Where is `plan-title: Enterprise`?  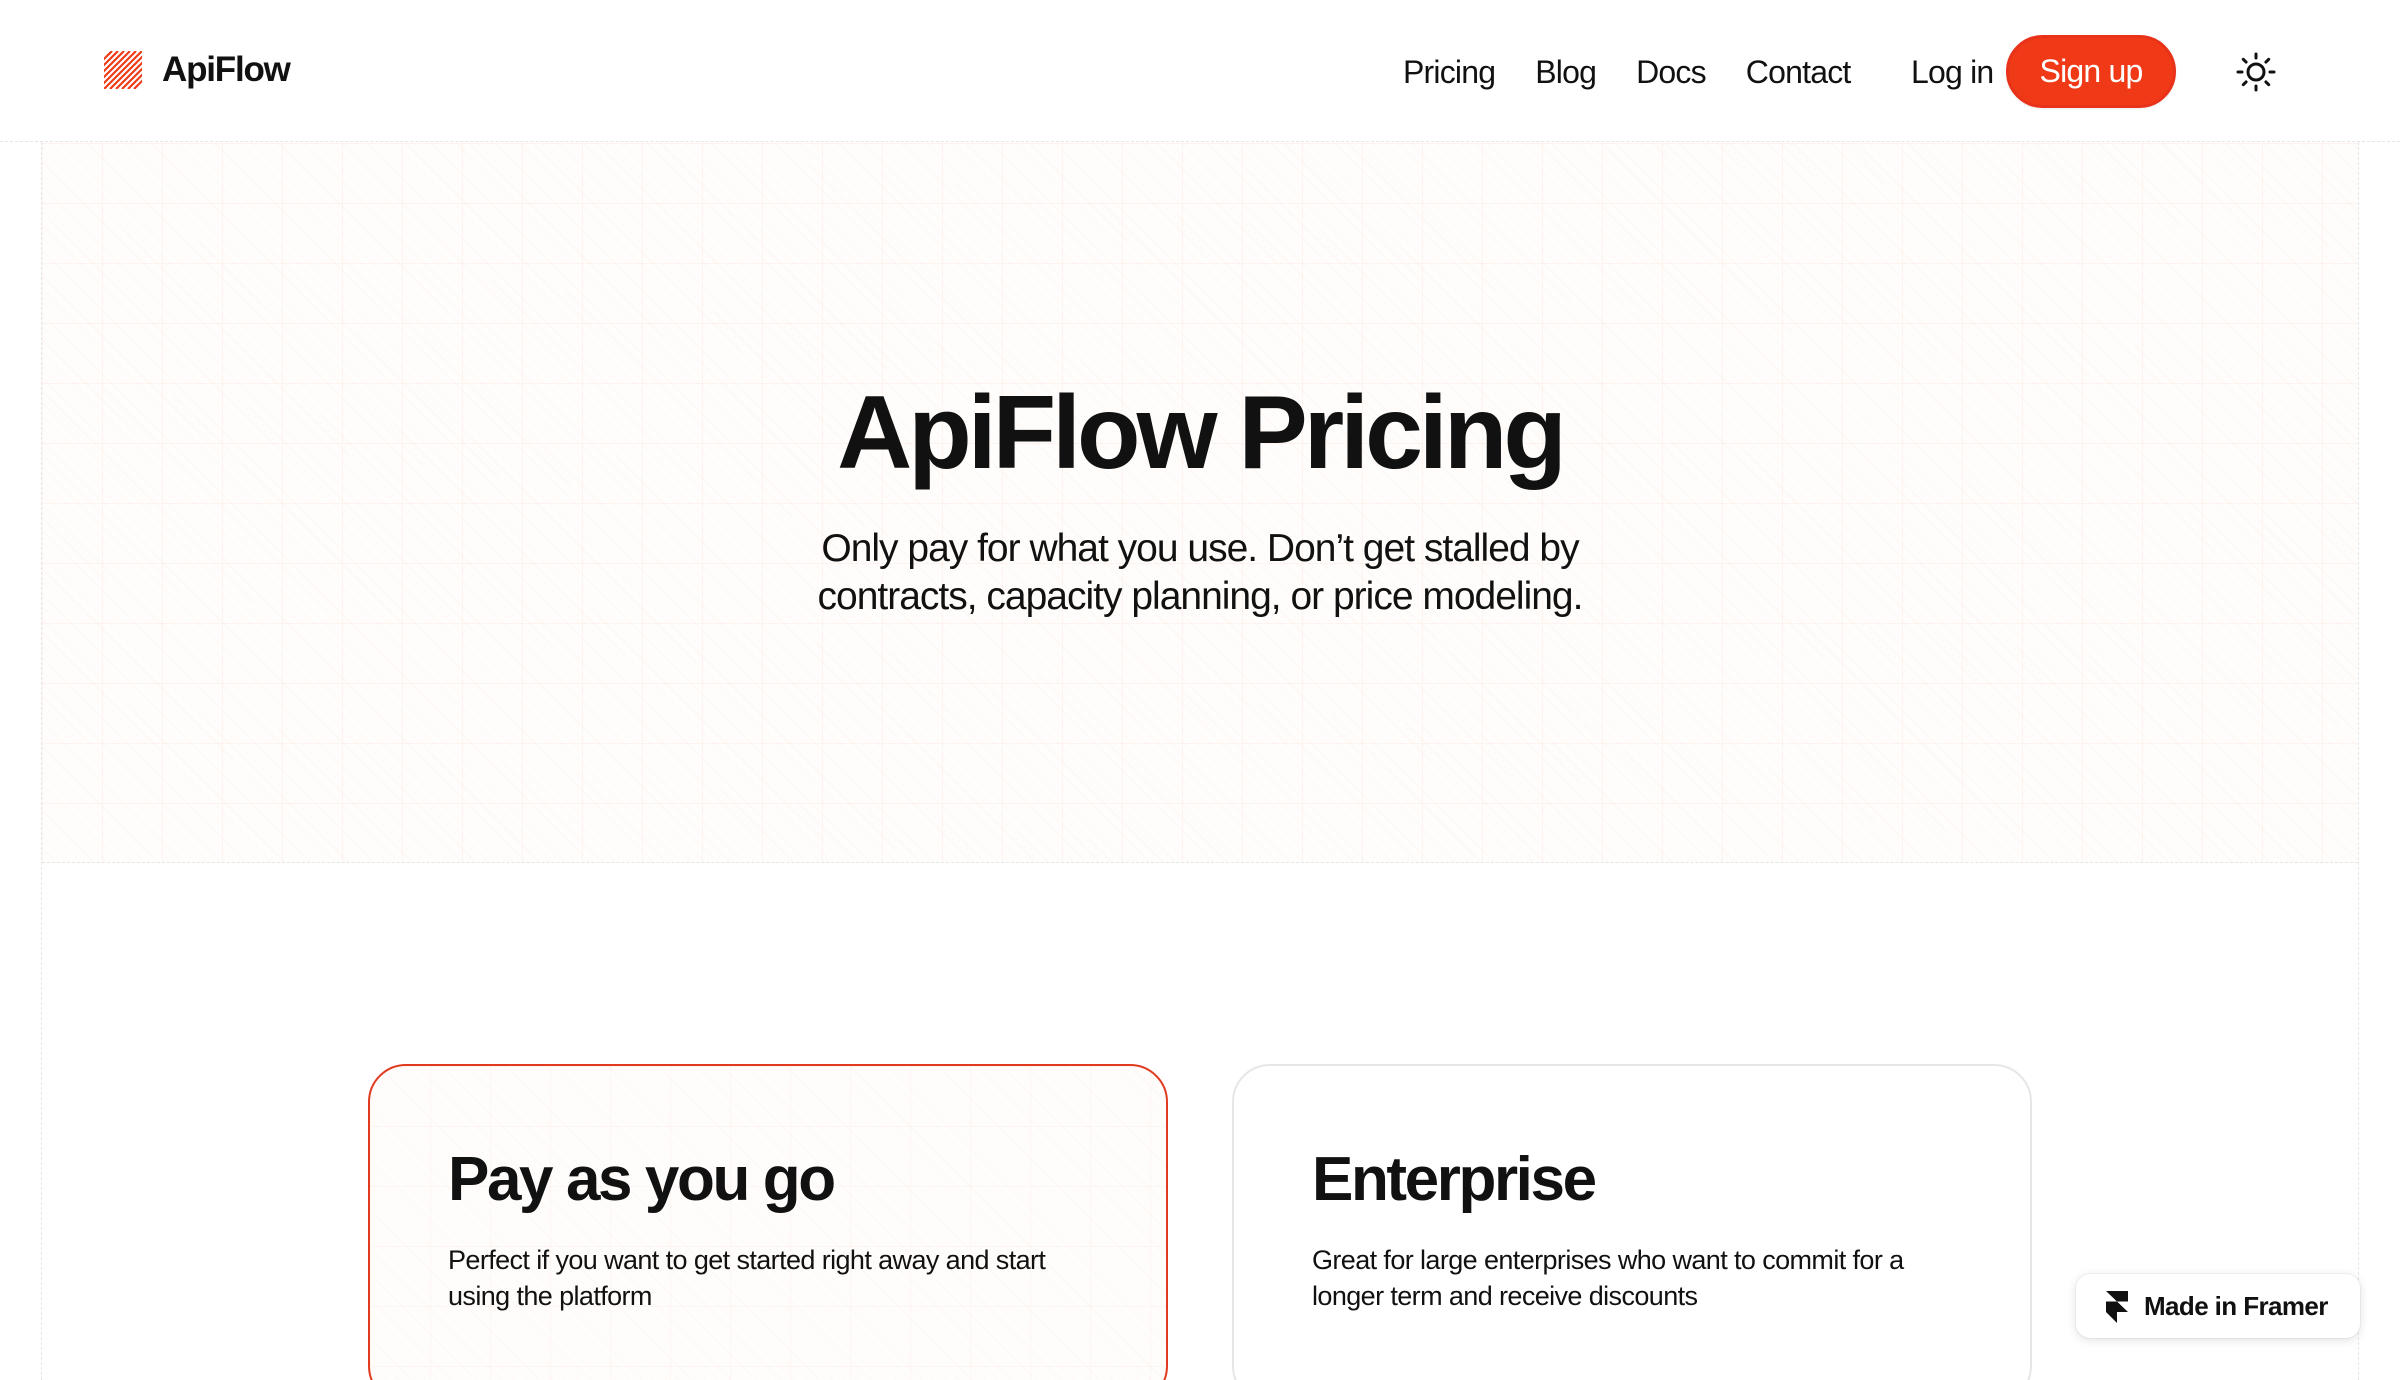 plan-title: Enterprise is located at coordinates (1454, 1179).